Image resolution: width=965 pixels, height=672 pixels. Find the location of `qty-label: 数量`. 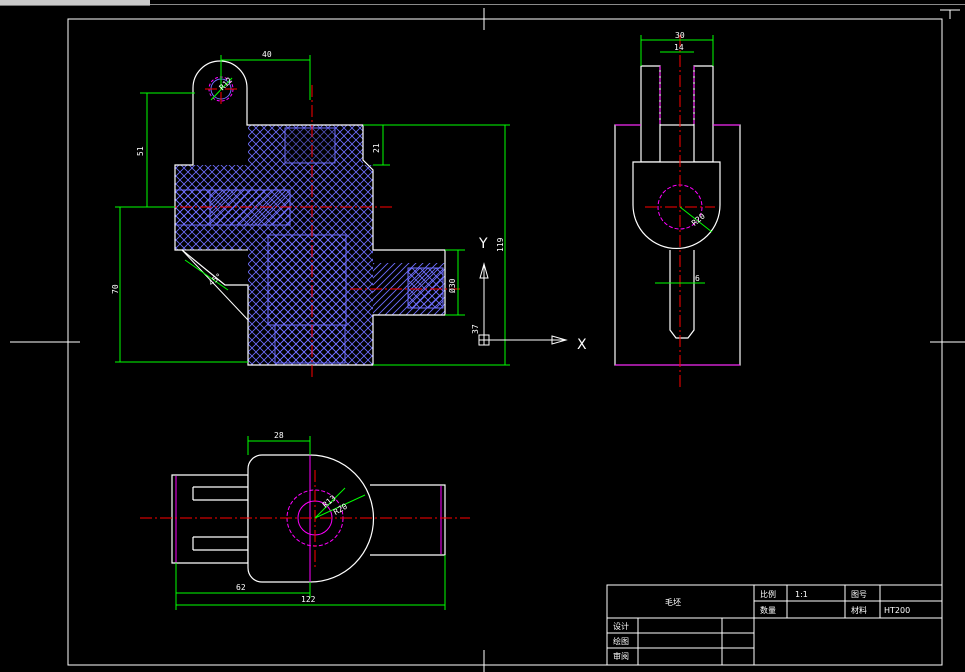

qty-label: 数量 is located at coordinates (768, 610).